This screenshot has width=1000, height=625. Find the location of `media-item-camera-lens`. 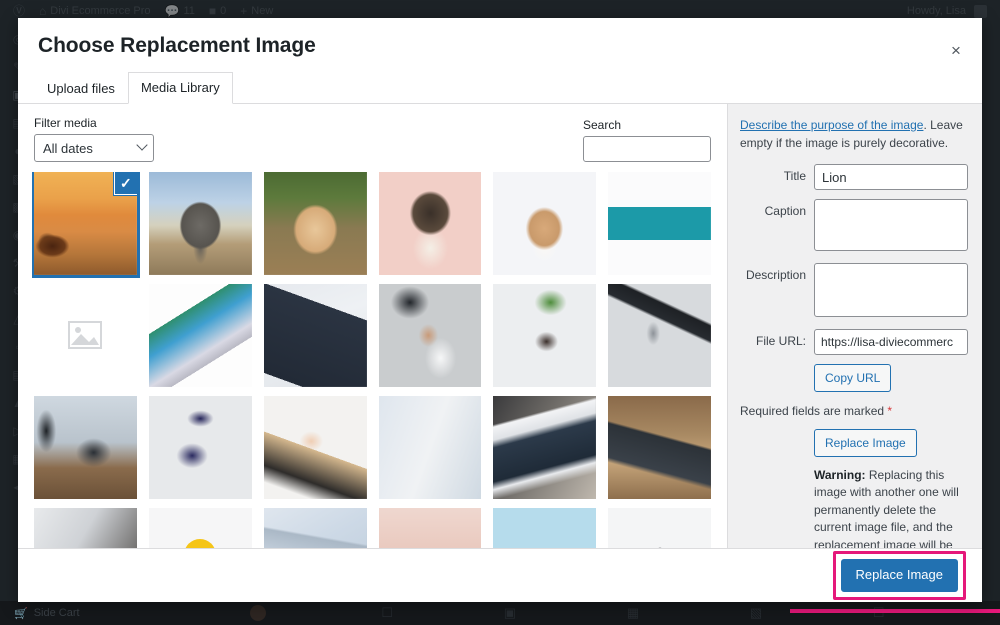

media-item-camera-lens is located at coordinates (430, 447).